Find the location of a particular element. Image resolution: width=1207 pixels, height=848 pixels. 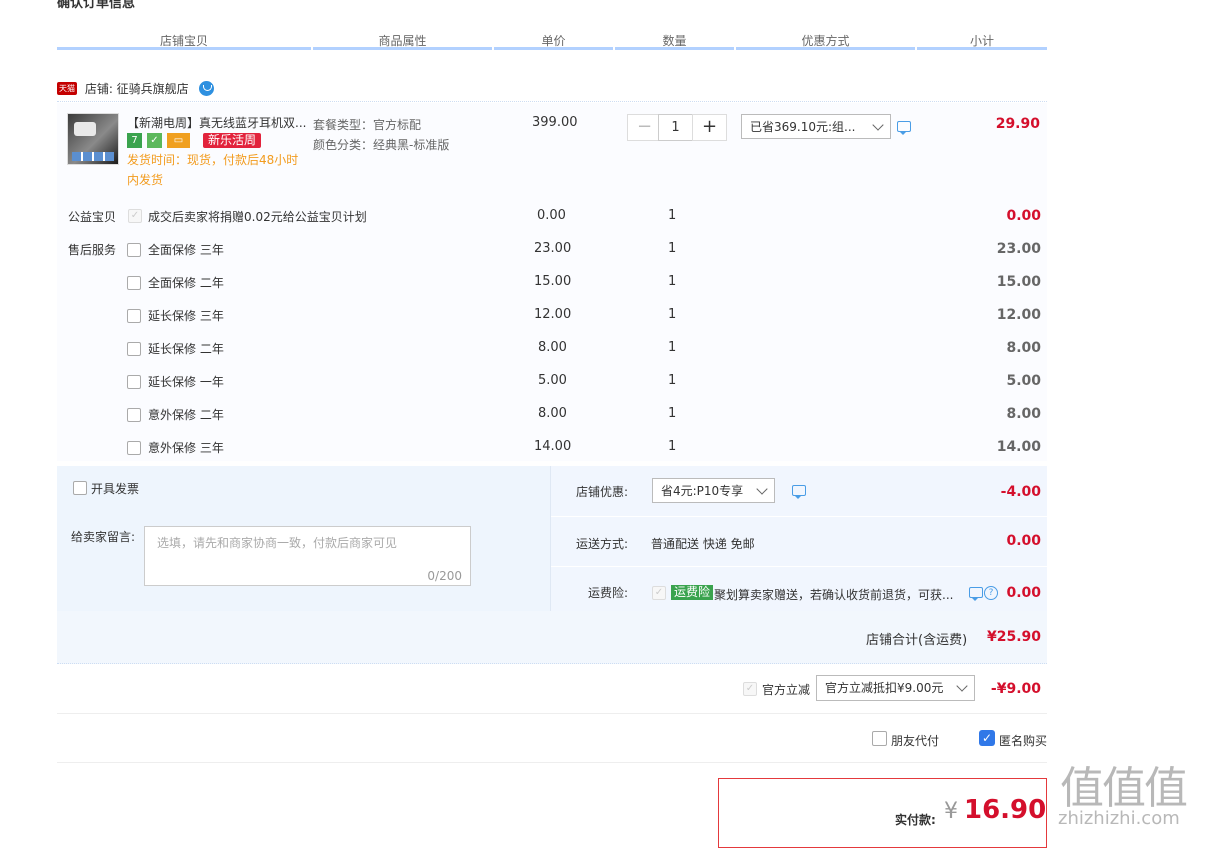

shipping-label: 运送方式: is located at coordinates (602, 544).